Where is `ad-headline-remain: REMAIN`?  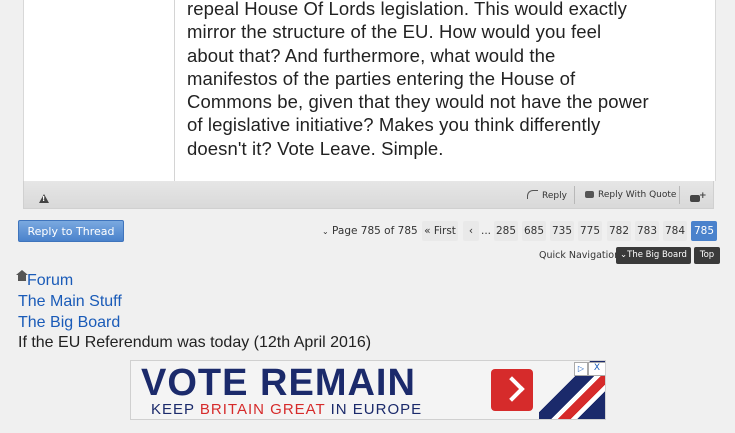
ad-headline-remain: REMAIN is located at coordinates (338, 383).